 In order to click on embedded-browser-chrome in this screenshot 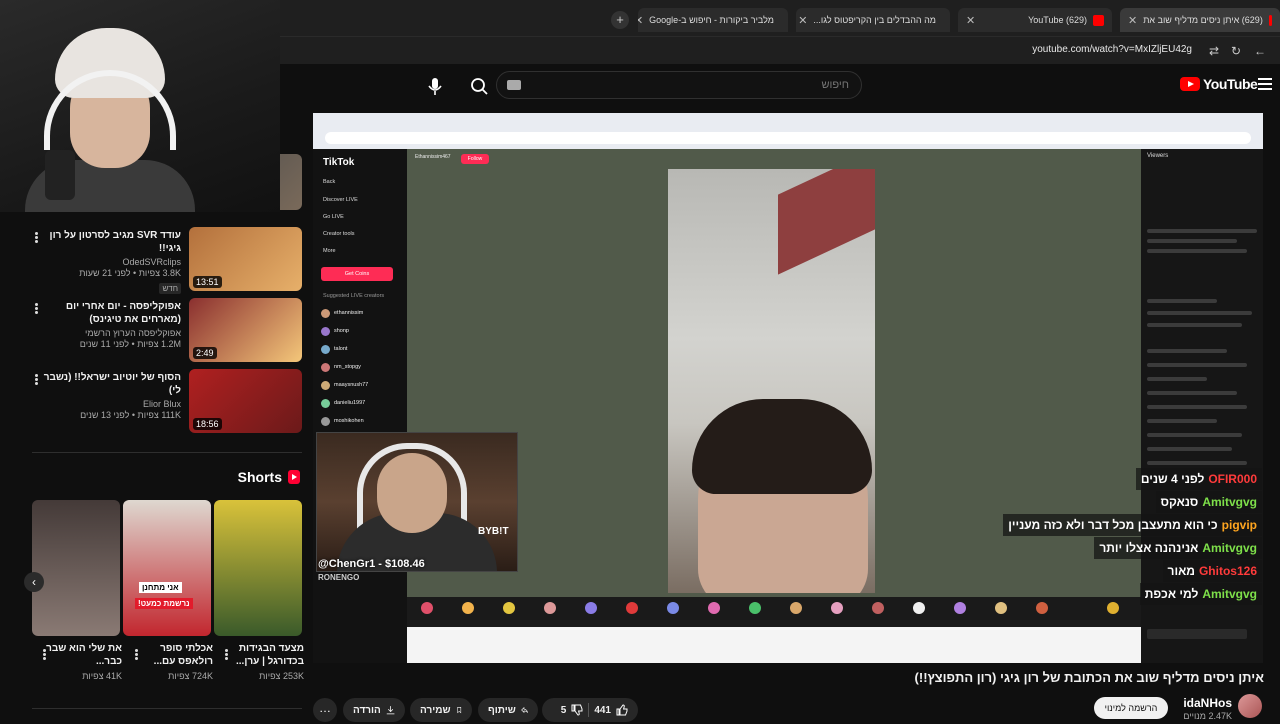, I will do `click(788, 131)`.